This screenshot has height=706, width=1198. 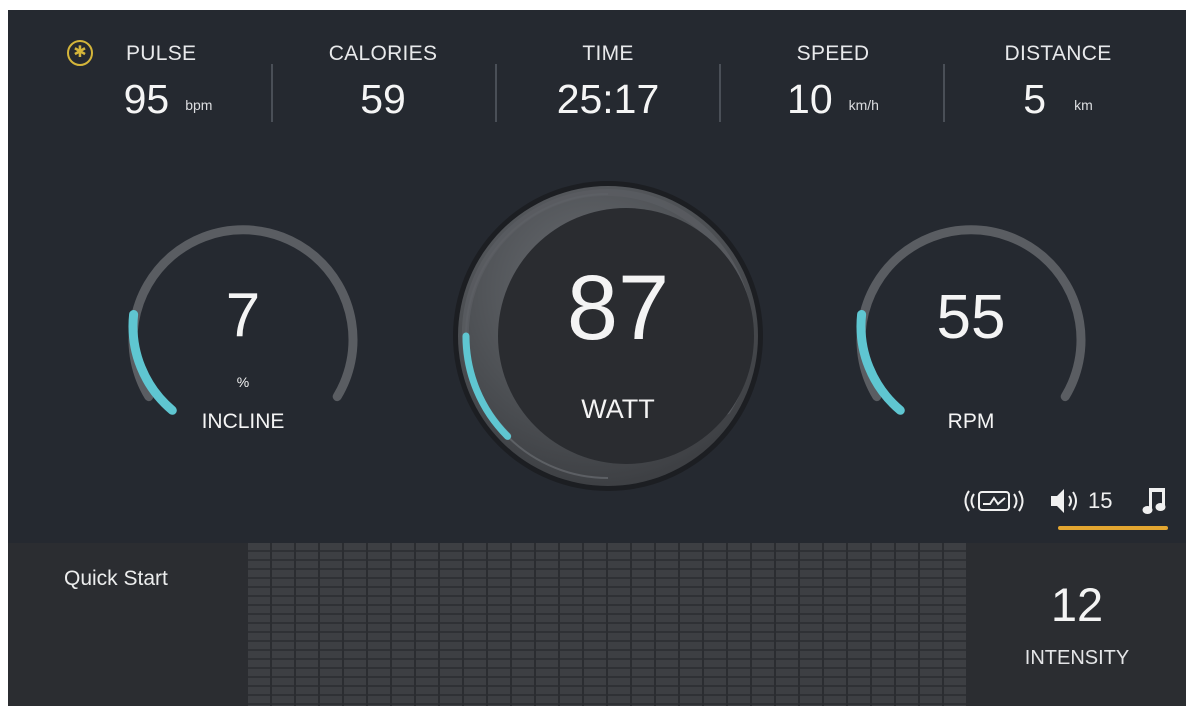 I want to click on intensity-profile-grid, so click(x=608, y=624).